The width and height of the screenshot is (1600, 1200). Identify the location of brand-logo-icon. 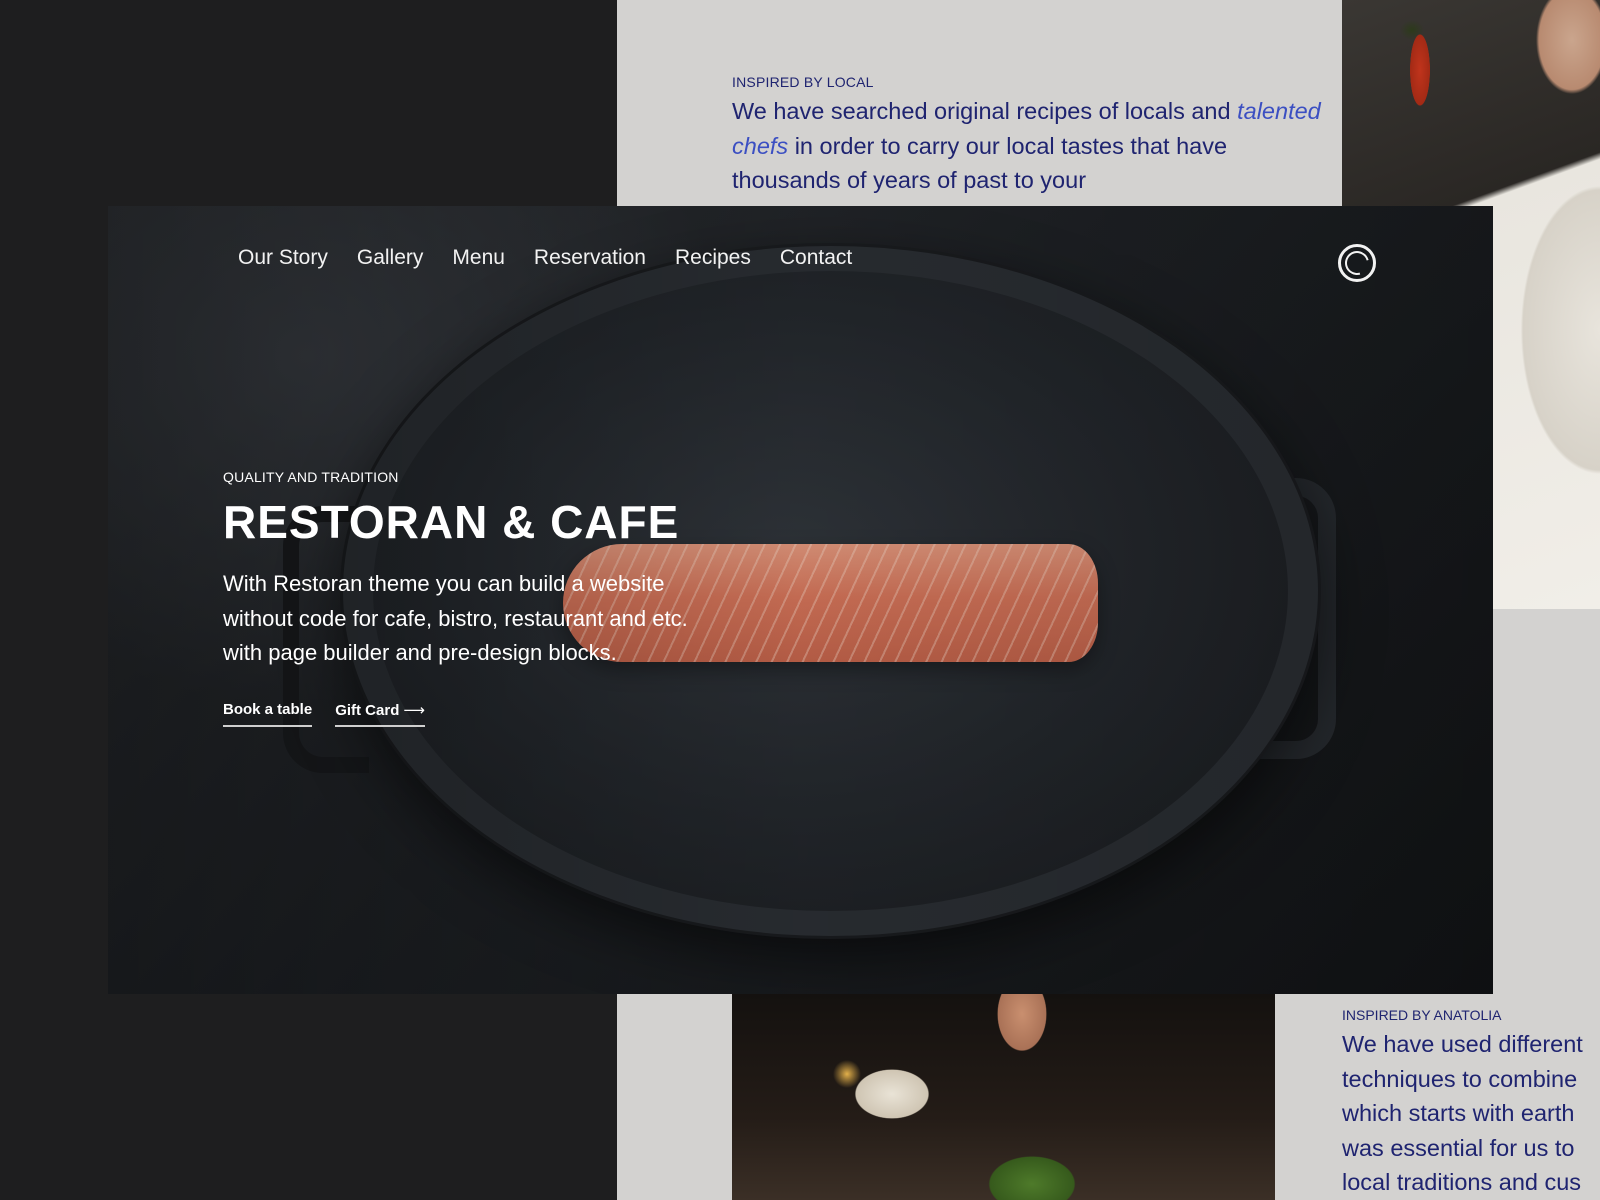
(1357, 263).